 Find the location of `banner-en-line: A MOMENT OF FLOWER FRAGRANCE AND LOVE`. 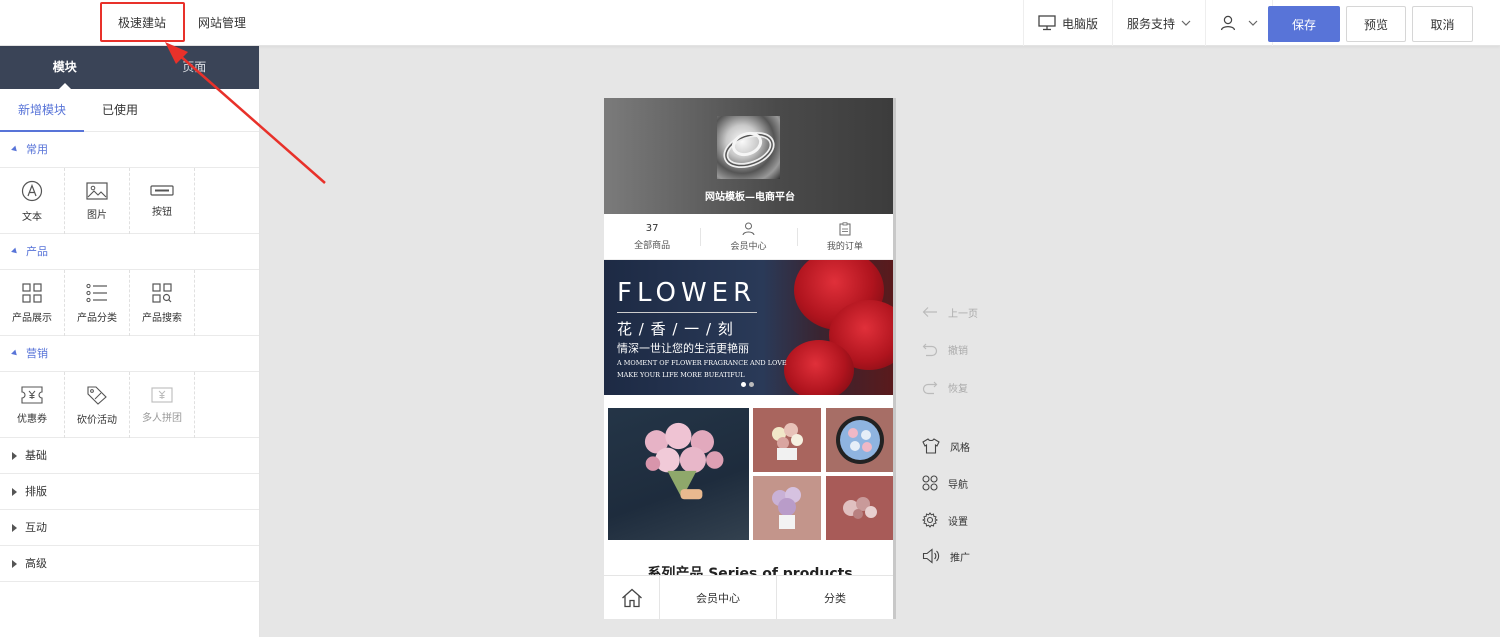

banner-en-line: A MOMENT OF FLOWER FRAGRANCE AND LOVE is located at coordinates (702, 363).